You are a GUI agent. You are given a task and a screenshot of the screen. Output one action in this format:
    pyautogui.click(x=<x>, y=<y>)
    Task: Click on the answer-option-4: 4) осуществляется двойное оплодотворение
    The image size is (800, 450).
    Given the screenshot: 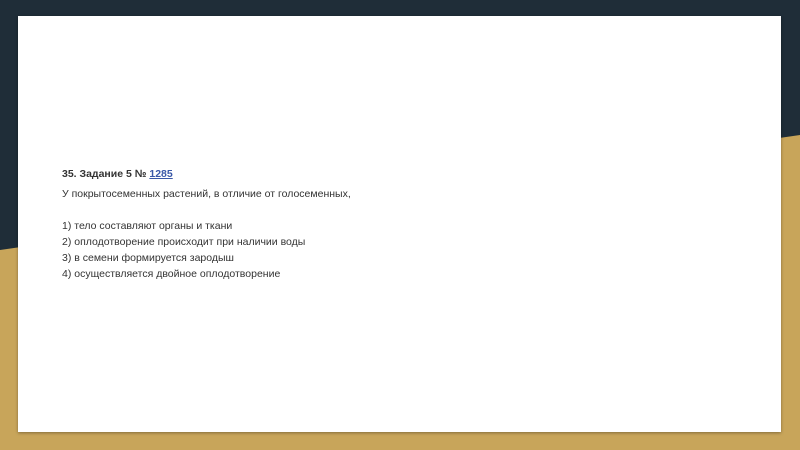 What is the action you would take?
    pyautogui.click(x=171, y=274)
    